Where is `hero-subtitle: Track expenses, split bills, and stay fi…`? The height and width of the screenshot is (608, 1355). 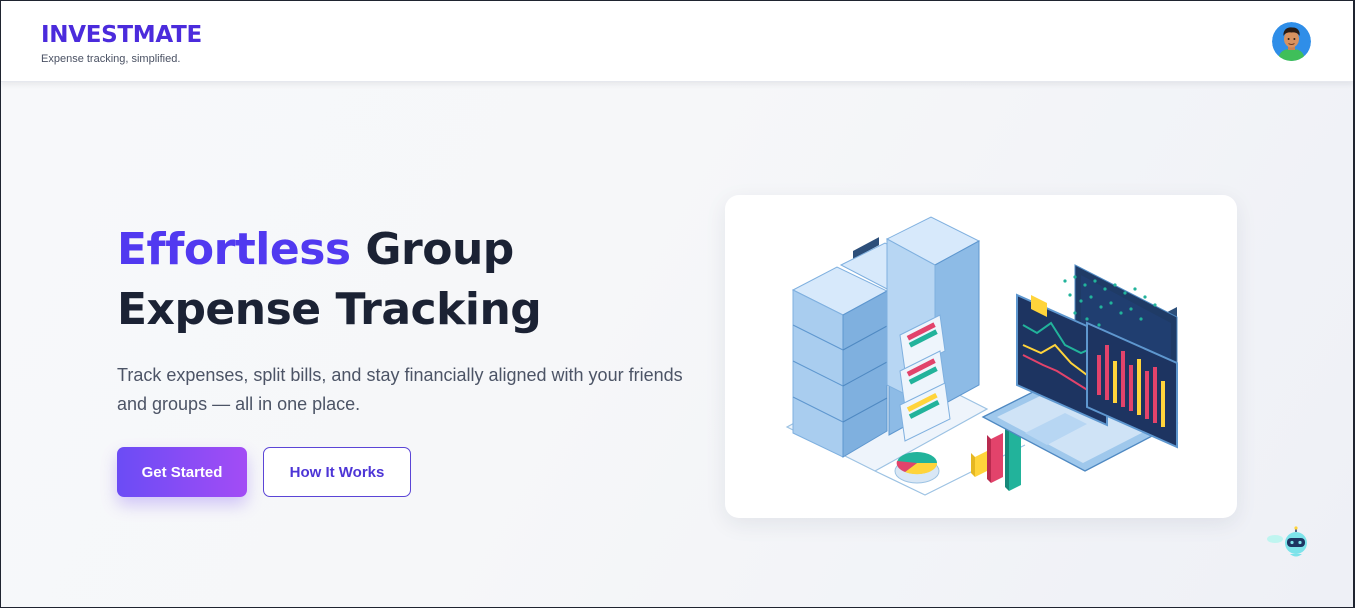
hero-subtitle: Track expenses, split bills, and stay fi… is located at coordinates (400, 389).